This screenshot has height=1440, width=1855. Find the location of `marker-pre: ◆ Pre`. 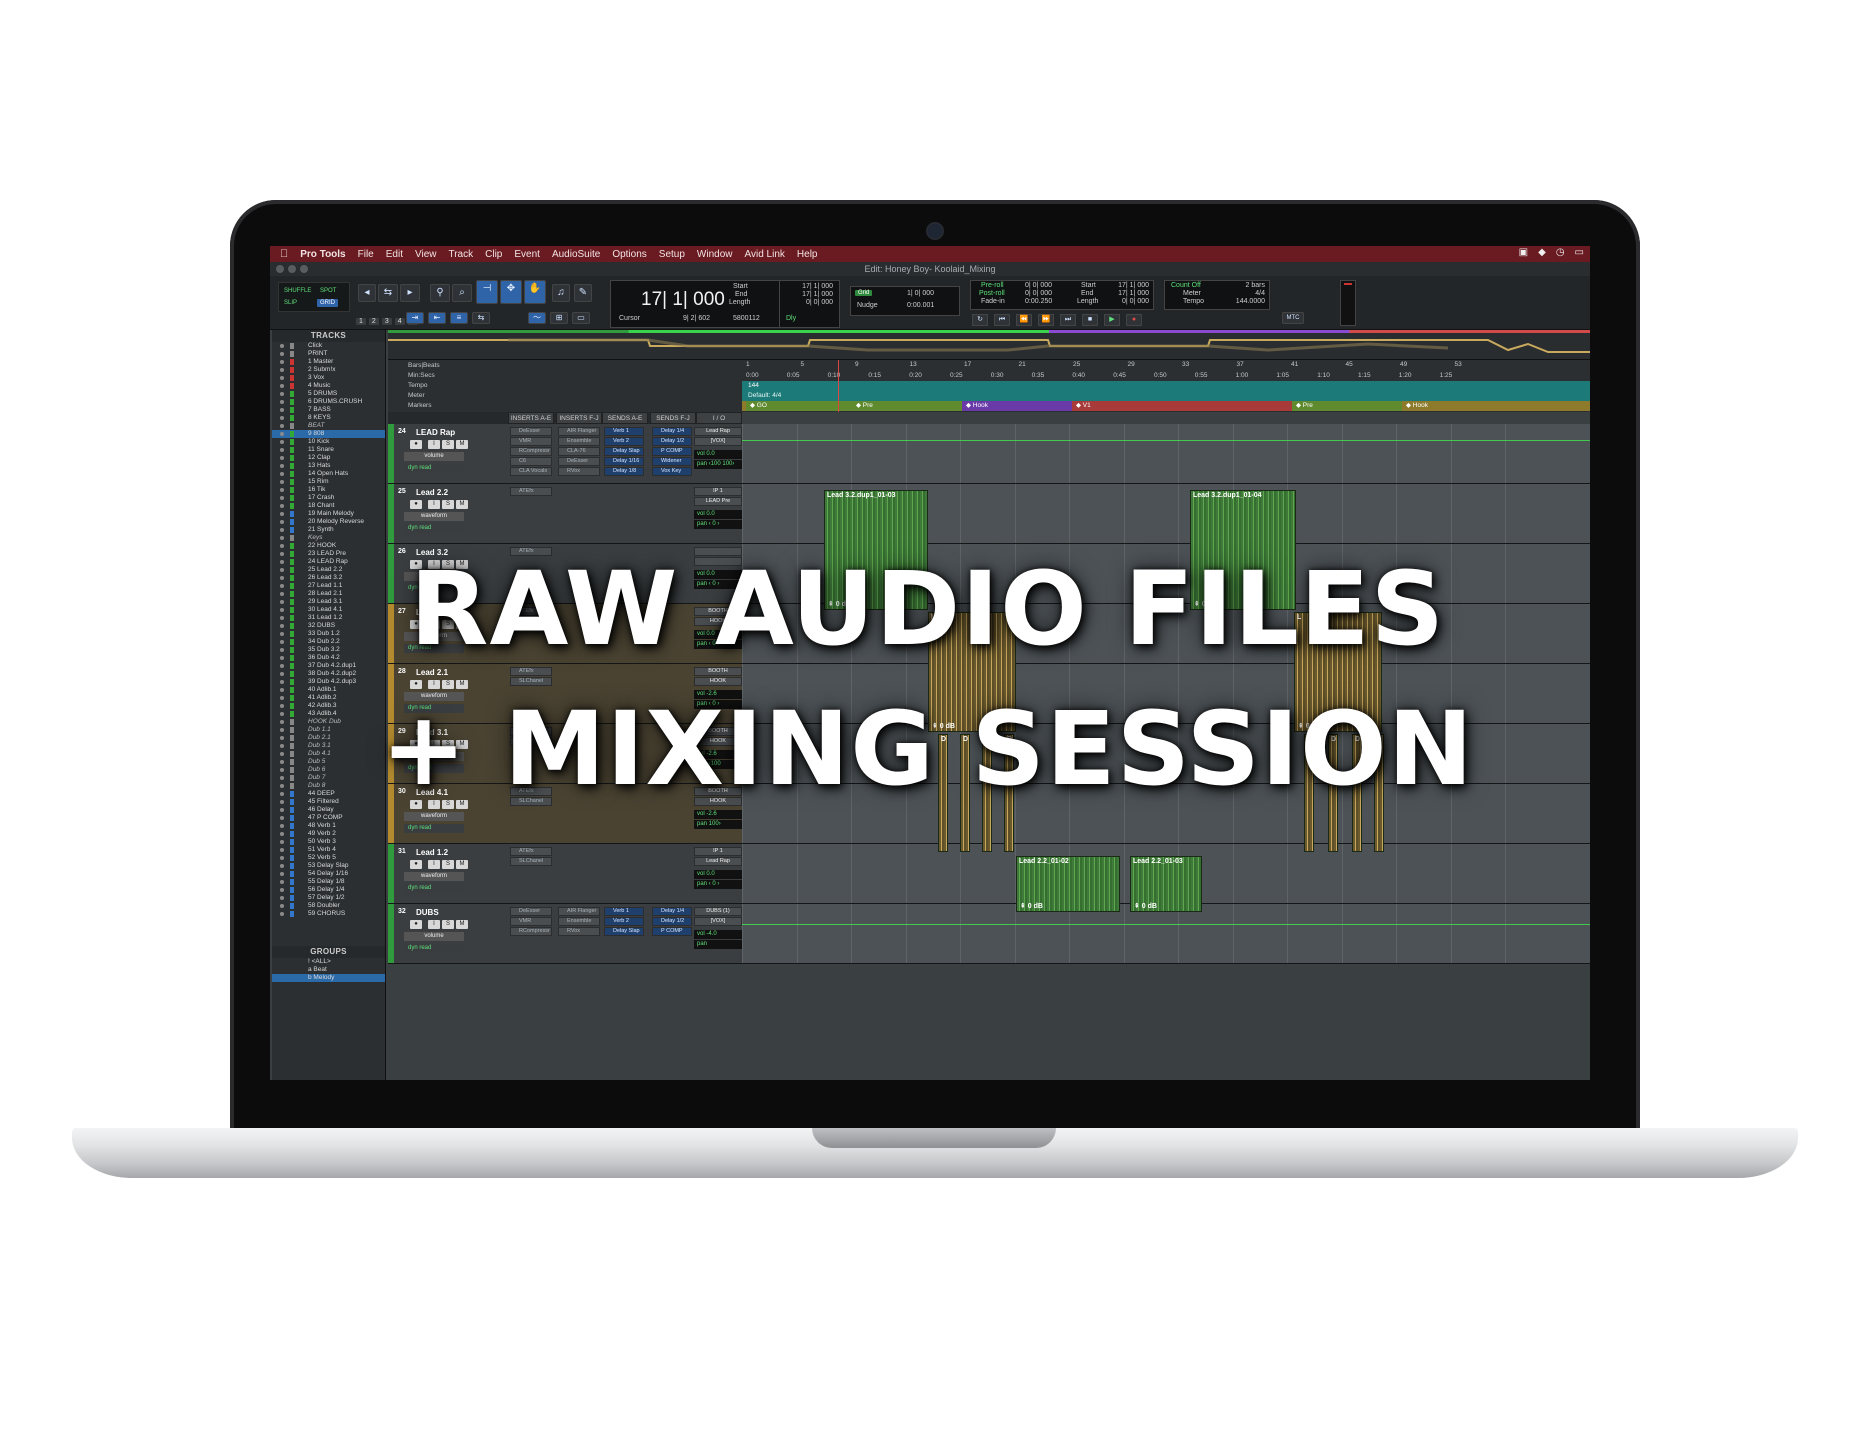

marker-pre: ◆ Pre is located at coordinates (907, 406).